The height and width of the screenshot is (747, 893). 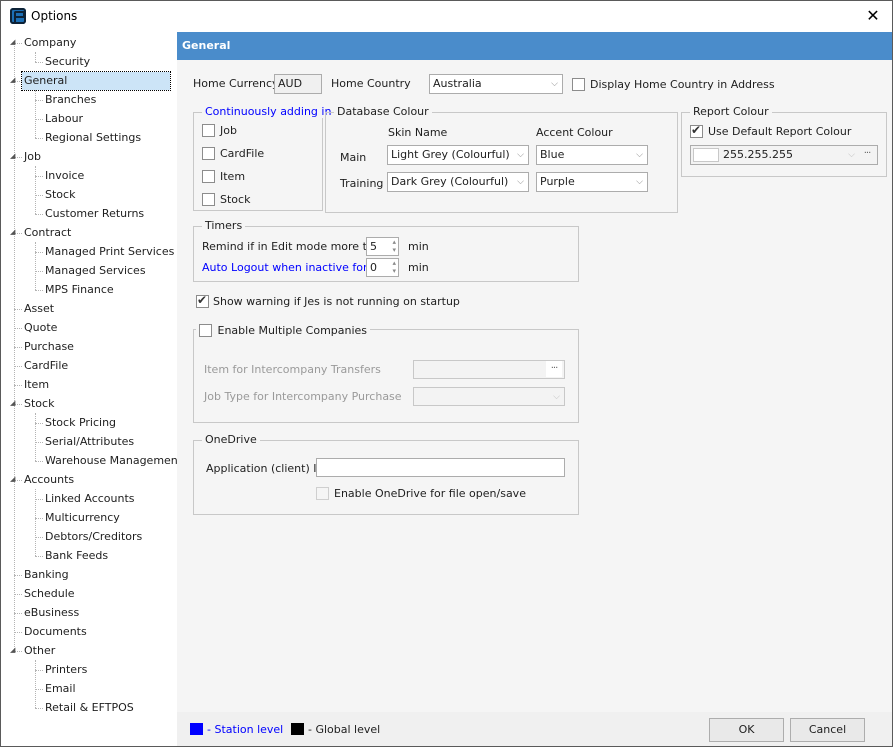 What do you see at coordinates (458, 155) in the screenshot?
I see `main-skin-select: Light Grey (Colourful) ⌵` at bounding box center [458, 155].